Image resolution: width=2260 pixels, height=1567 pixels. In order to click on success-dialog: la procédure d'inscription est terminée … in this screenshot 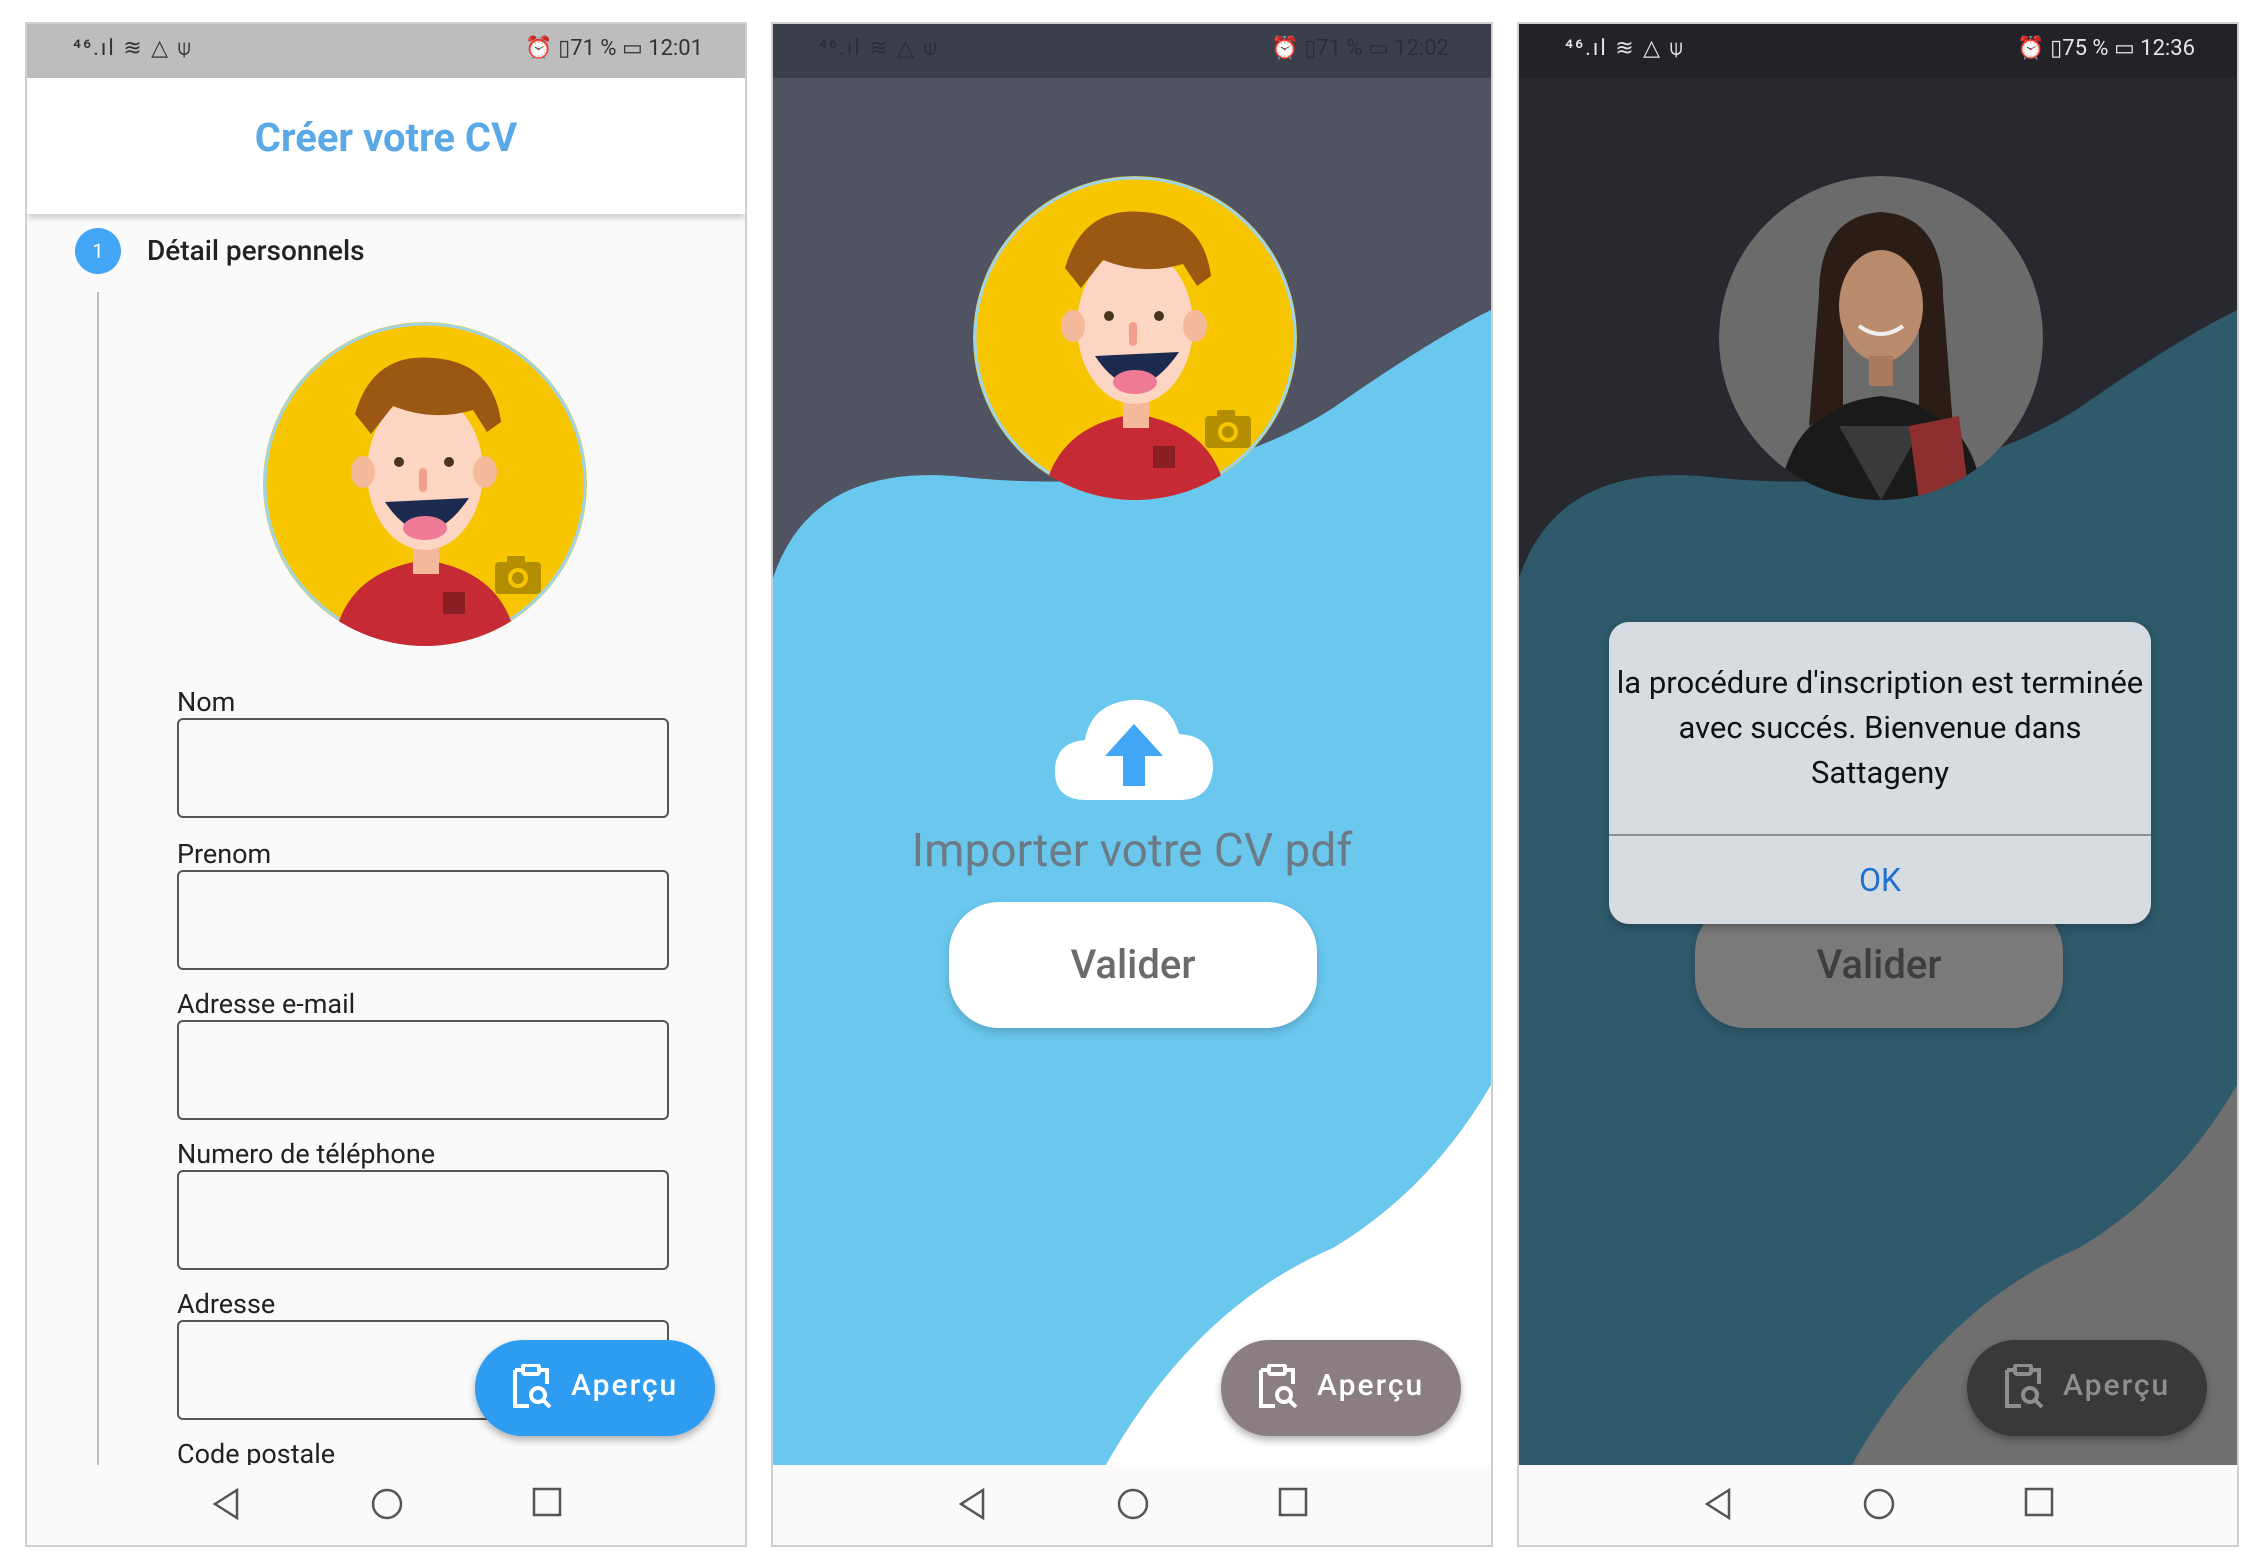, I will do `click(1880, 773)`.